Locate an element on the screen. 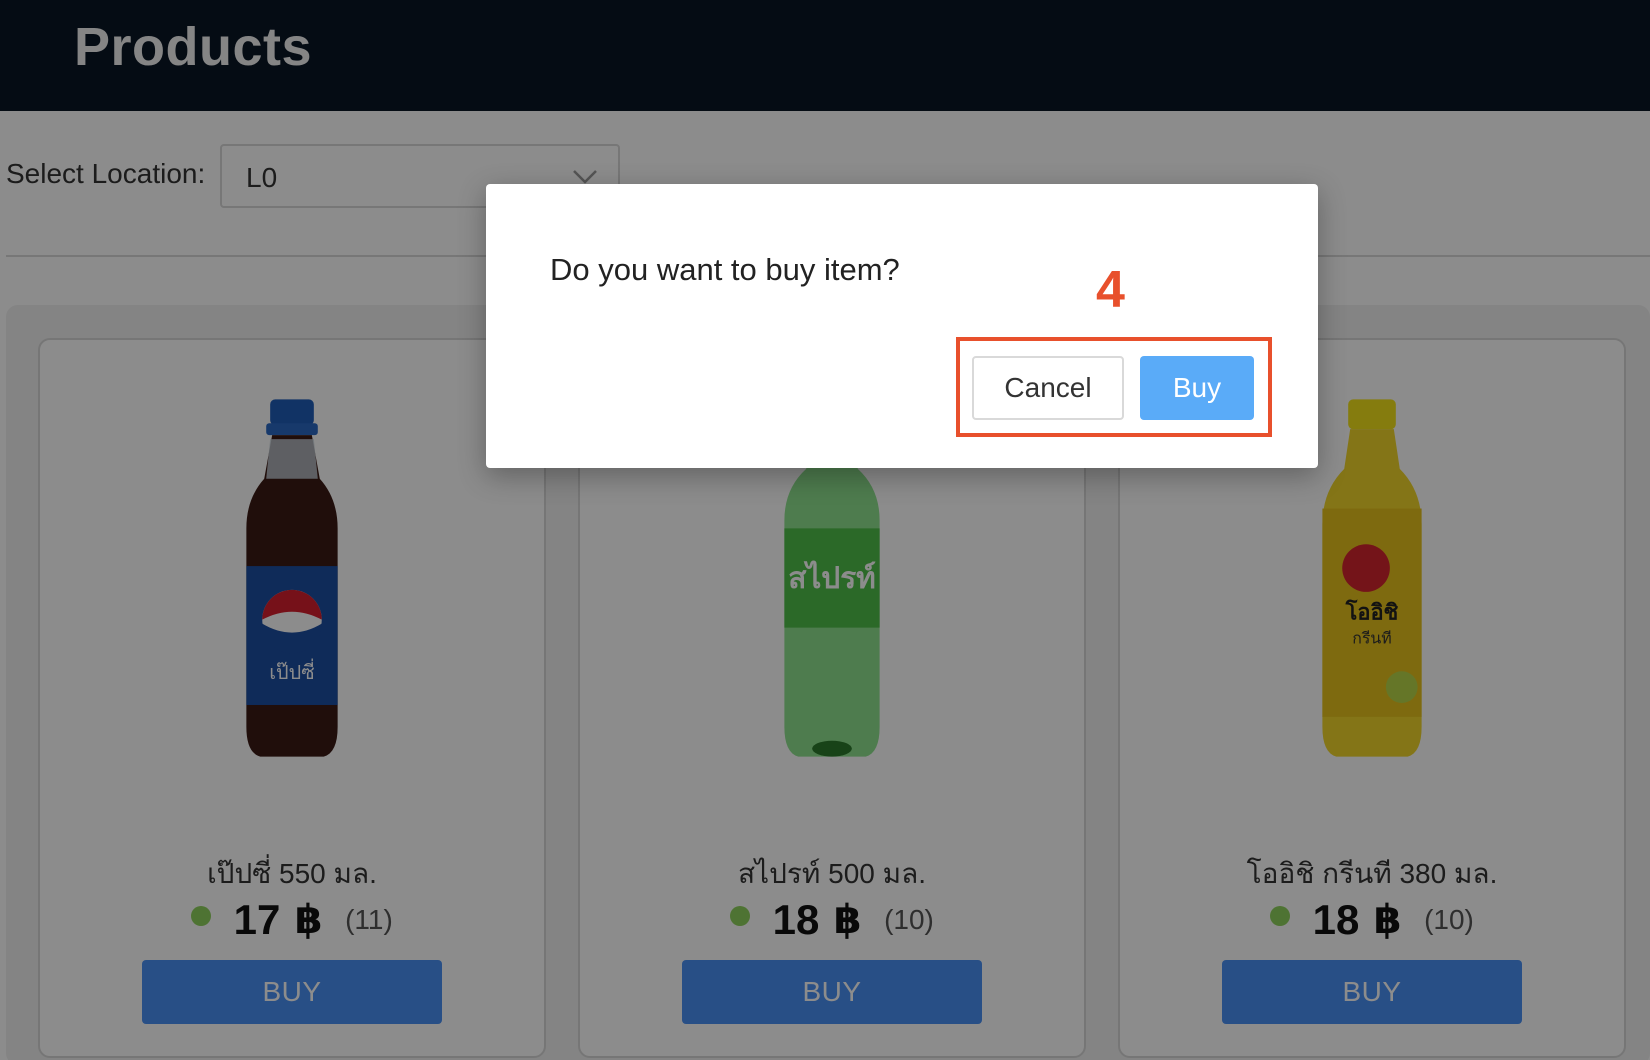  confirm-buy-dialog: Do you want to buy item? 4 Cancel Buy is located at coordinates (902, 326).